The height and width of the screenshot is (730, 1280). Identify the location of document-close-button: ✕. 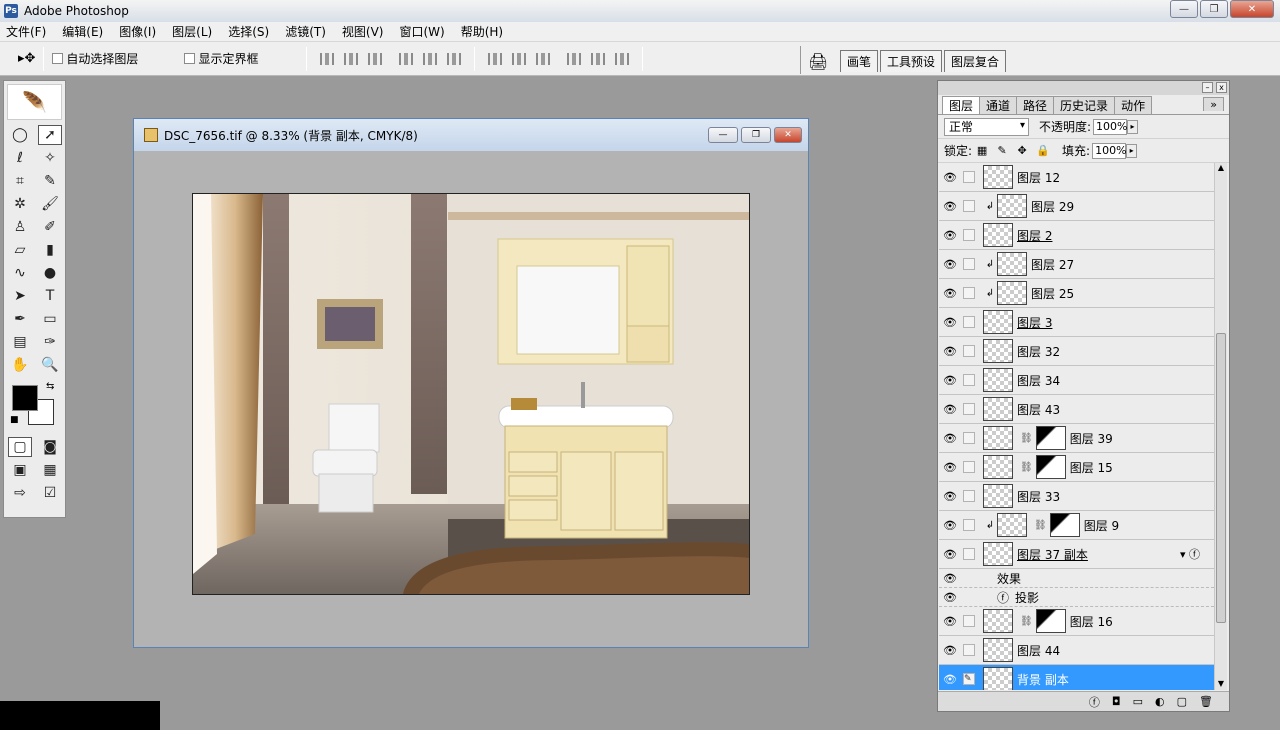
(788, 135).